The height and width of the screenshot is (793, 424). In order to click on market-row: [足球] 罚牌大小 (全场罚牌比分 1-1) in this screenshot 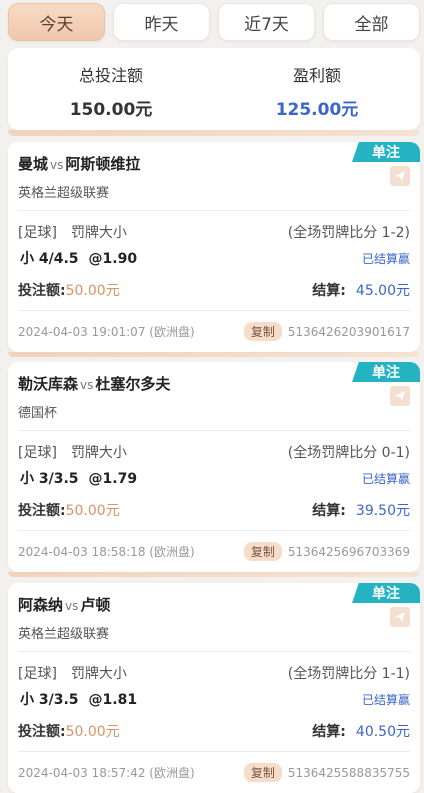, I will do `click(214, 673)`.